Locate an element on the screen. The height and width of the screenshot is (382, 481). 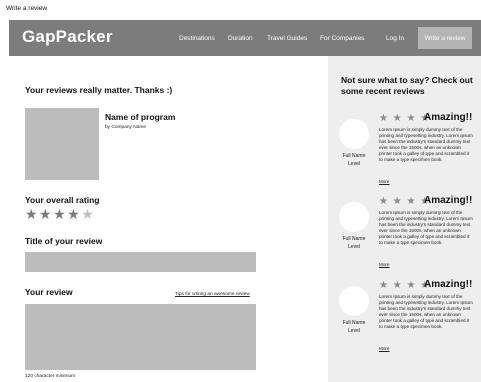
program-company: by Company Name is located at coordinates (126, 127).